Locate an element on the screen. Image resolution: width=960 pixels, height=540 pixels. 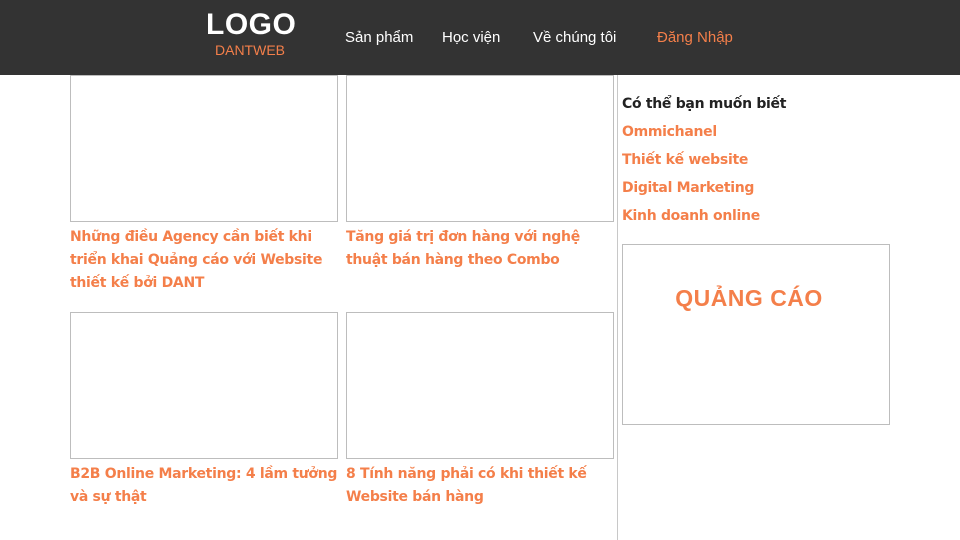
sidebar-link-thiet-ke-website: Thiết kế website is located at coordinates (685, 160).